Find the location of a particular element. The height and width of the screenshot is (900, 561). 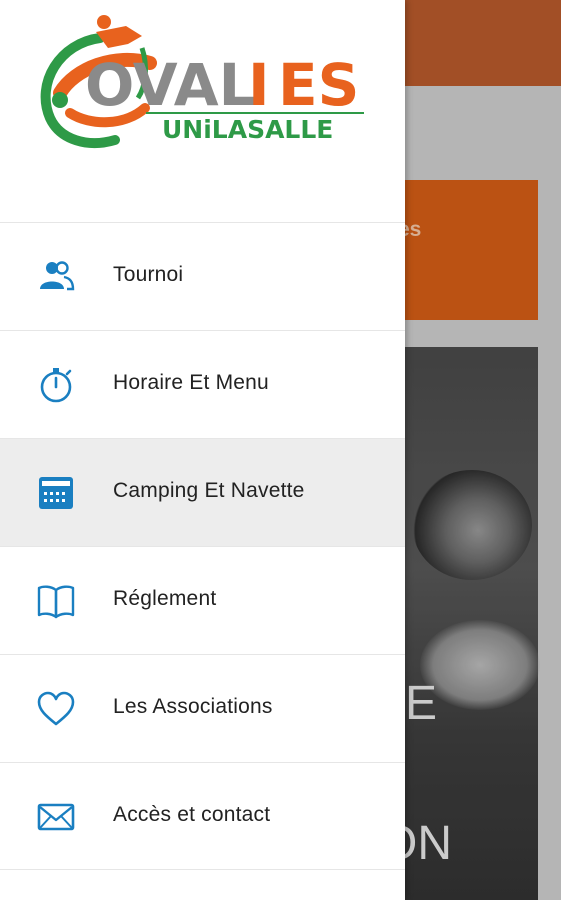

calendar-icon is located at coordinates (56, 493).